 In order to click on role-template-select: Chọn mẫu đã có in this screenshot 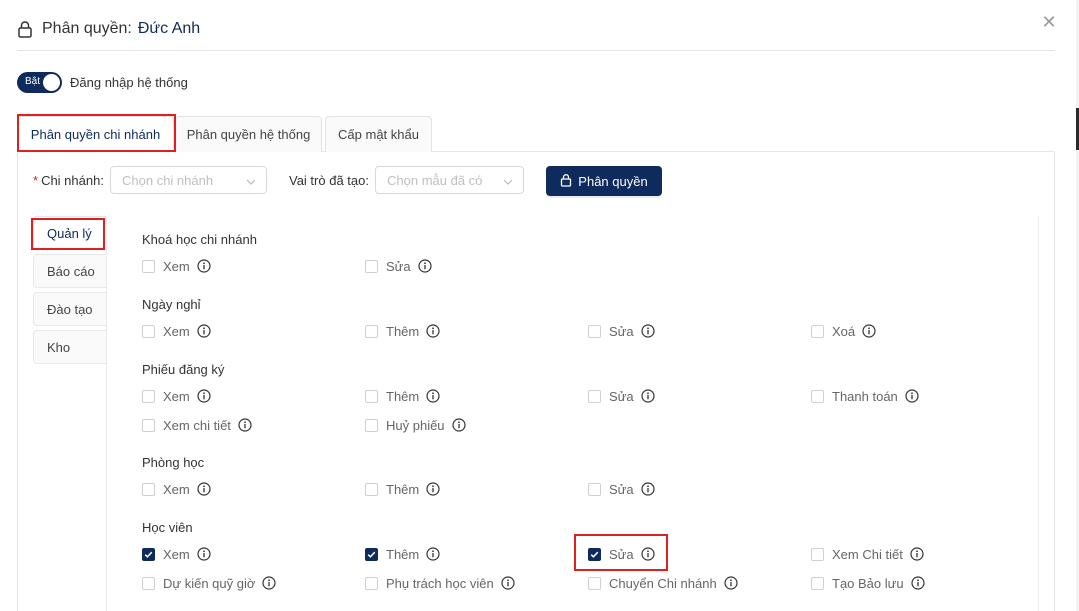, I will do `click(449, 180)`.